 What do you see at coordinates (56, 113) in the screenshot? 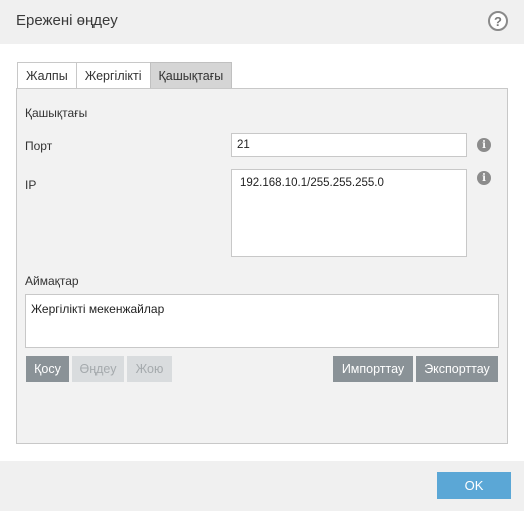
I see `section-title: Қашықтағы` at bounding box center [56, 113].